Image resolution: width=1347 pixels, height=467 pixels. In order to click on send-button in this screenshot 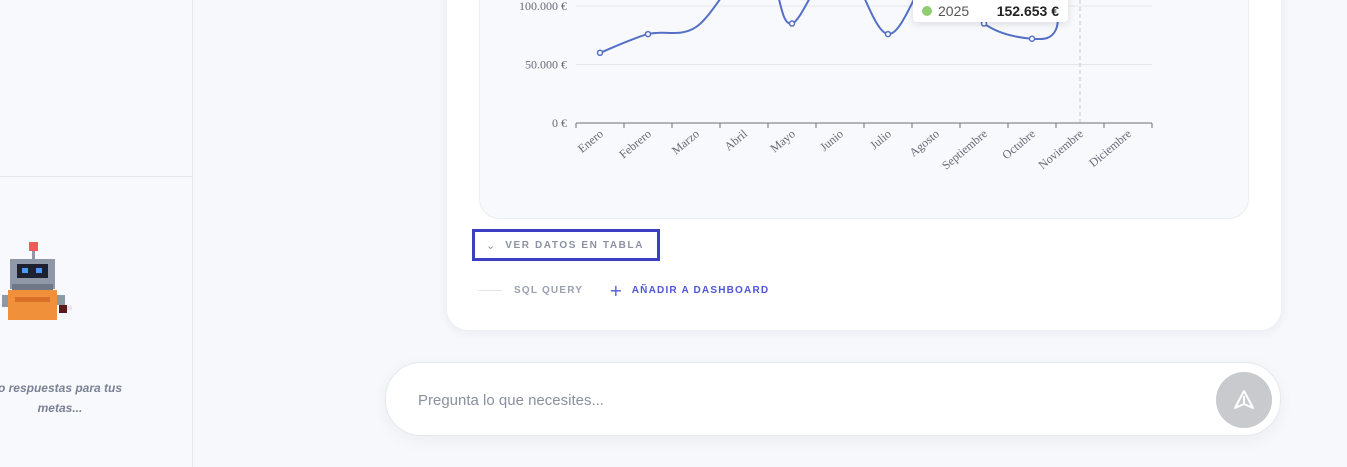, I will do `click(1244, 400)`.